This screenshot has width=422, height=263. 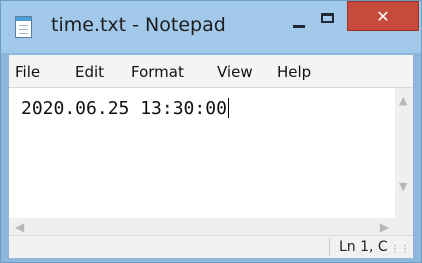 What do you see at coordinates (89, 72) in the screenshot?
I see `menu-edit: Edit` at bounding box center [89, 72].